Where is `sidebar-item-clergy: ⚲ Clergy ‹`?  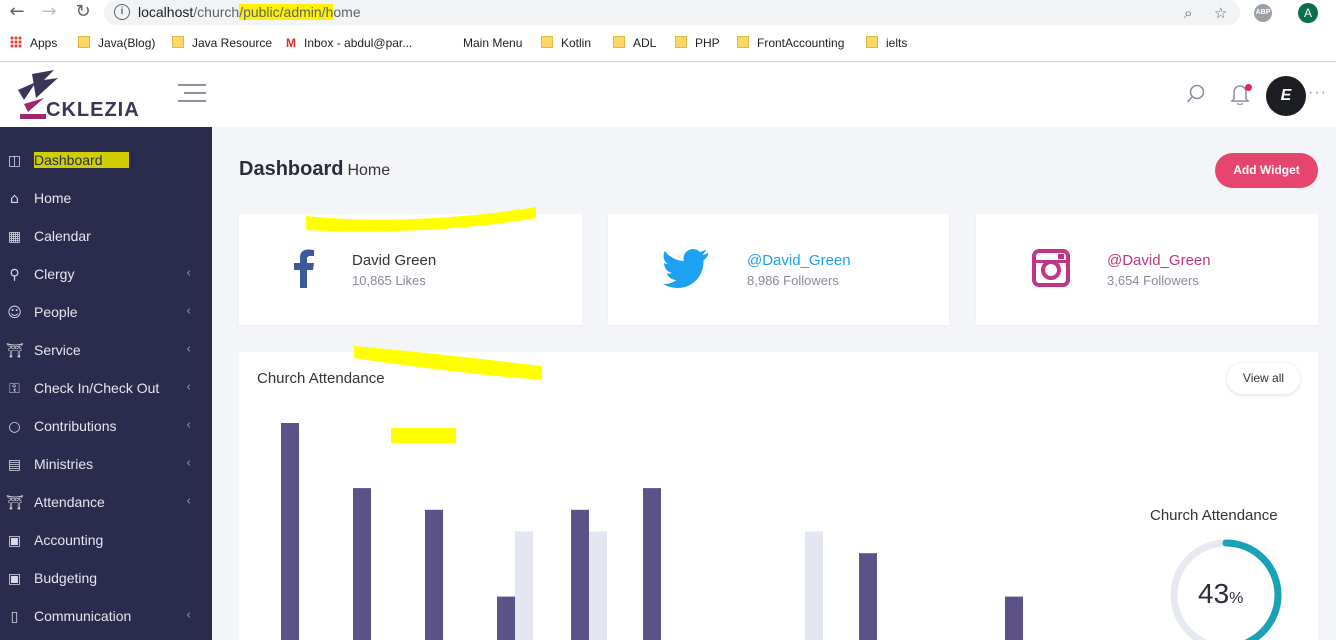
sidebar-item-clergy: ⚲ Clergy ‹ is located at coordinates (106, 275).